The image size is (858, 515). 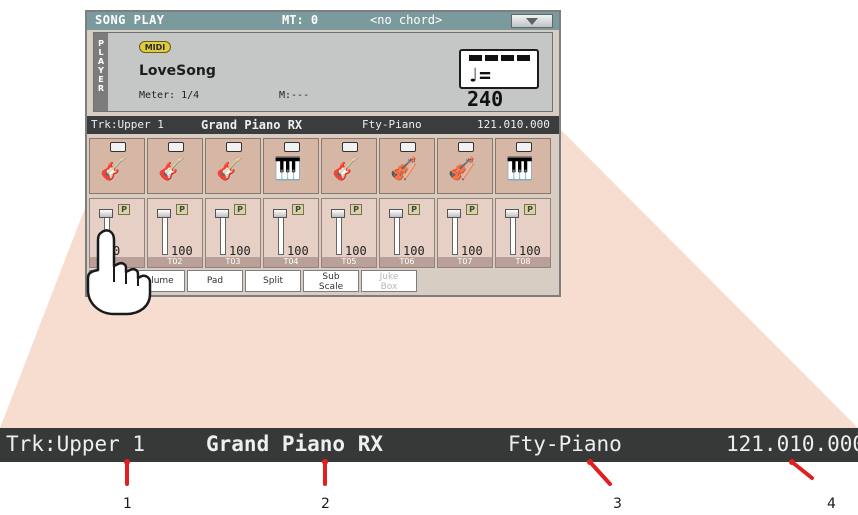 I want to click on callout-number-4: 4, so click(x=831, y=504).